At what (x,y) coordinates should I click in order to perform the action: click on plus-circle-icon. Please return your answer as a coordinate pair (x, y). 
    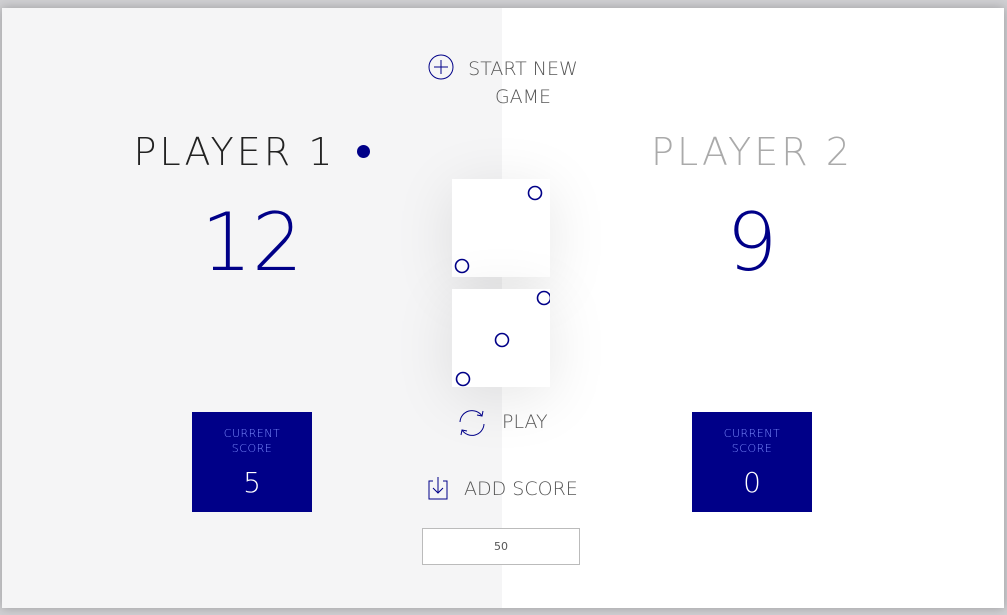
    Looking at the image, I should click on (441, 67).